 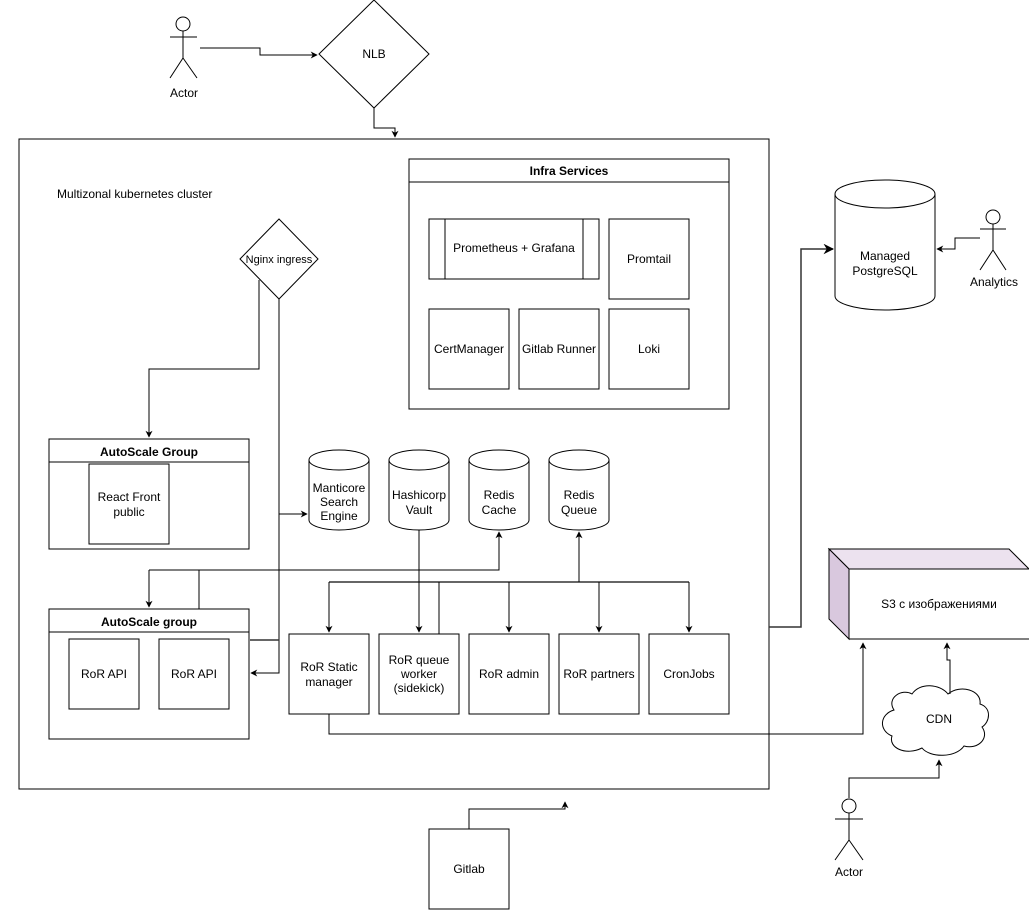 I want to click on svg-text: RoR partners, so click(x=598, y=674).